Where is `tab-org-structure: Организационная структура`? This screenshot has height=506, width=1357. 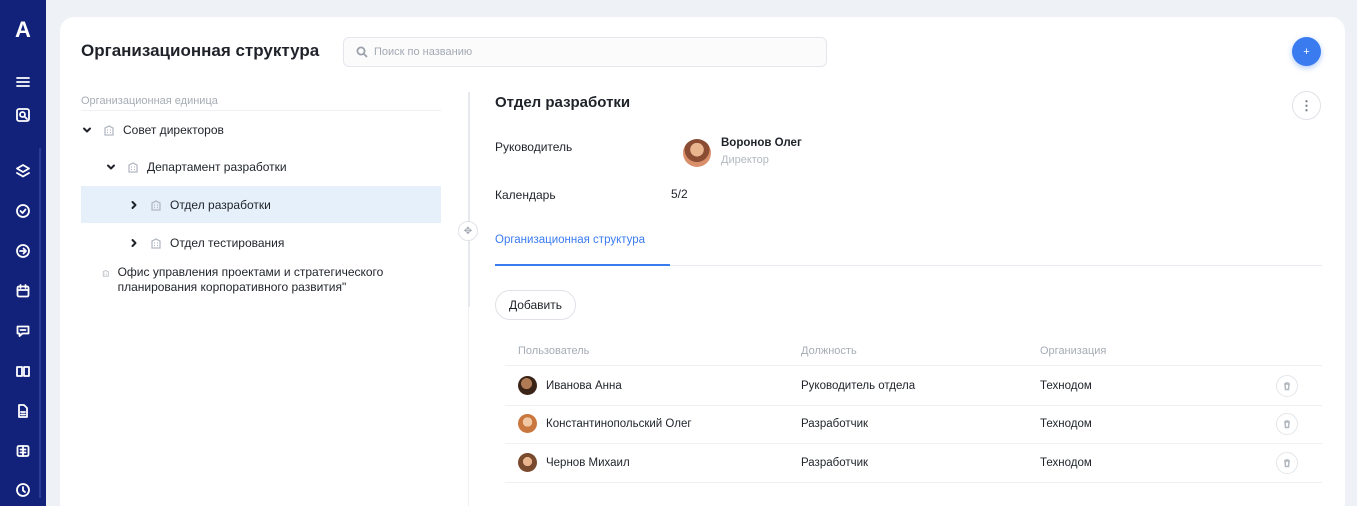 tab-org-structure: Организационная структура is located at coordinates (570, 240).